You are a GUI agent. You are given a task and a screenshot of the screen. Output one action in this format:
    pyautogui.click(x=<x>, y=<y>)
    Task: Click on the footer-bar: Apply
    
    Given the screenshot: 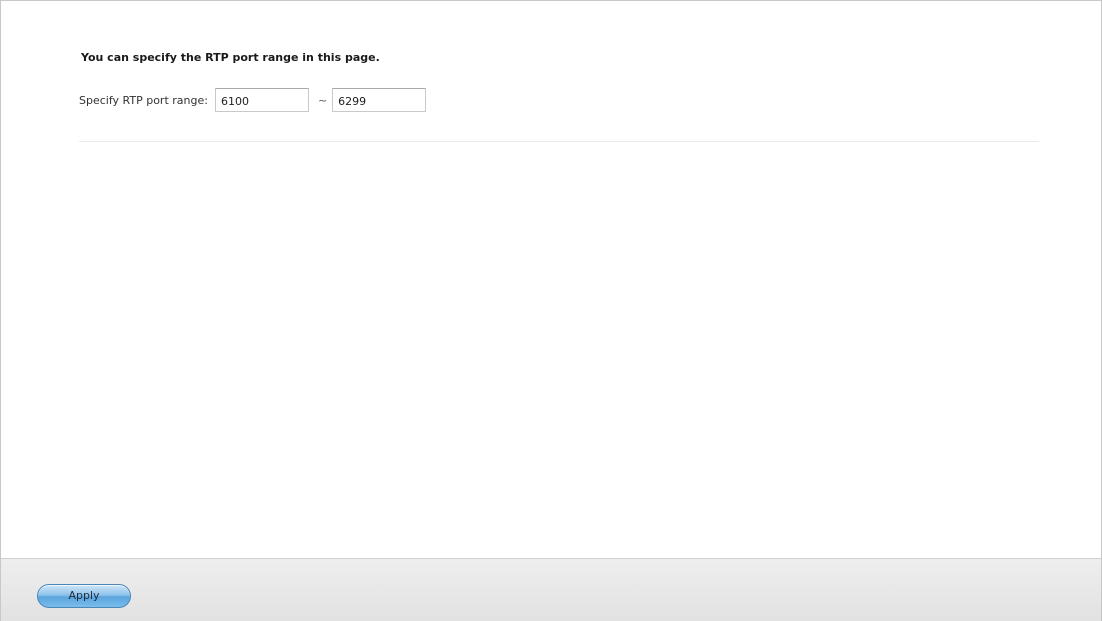 What is the action you would take?
    pyautogui.click(x=551, y=589)
    